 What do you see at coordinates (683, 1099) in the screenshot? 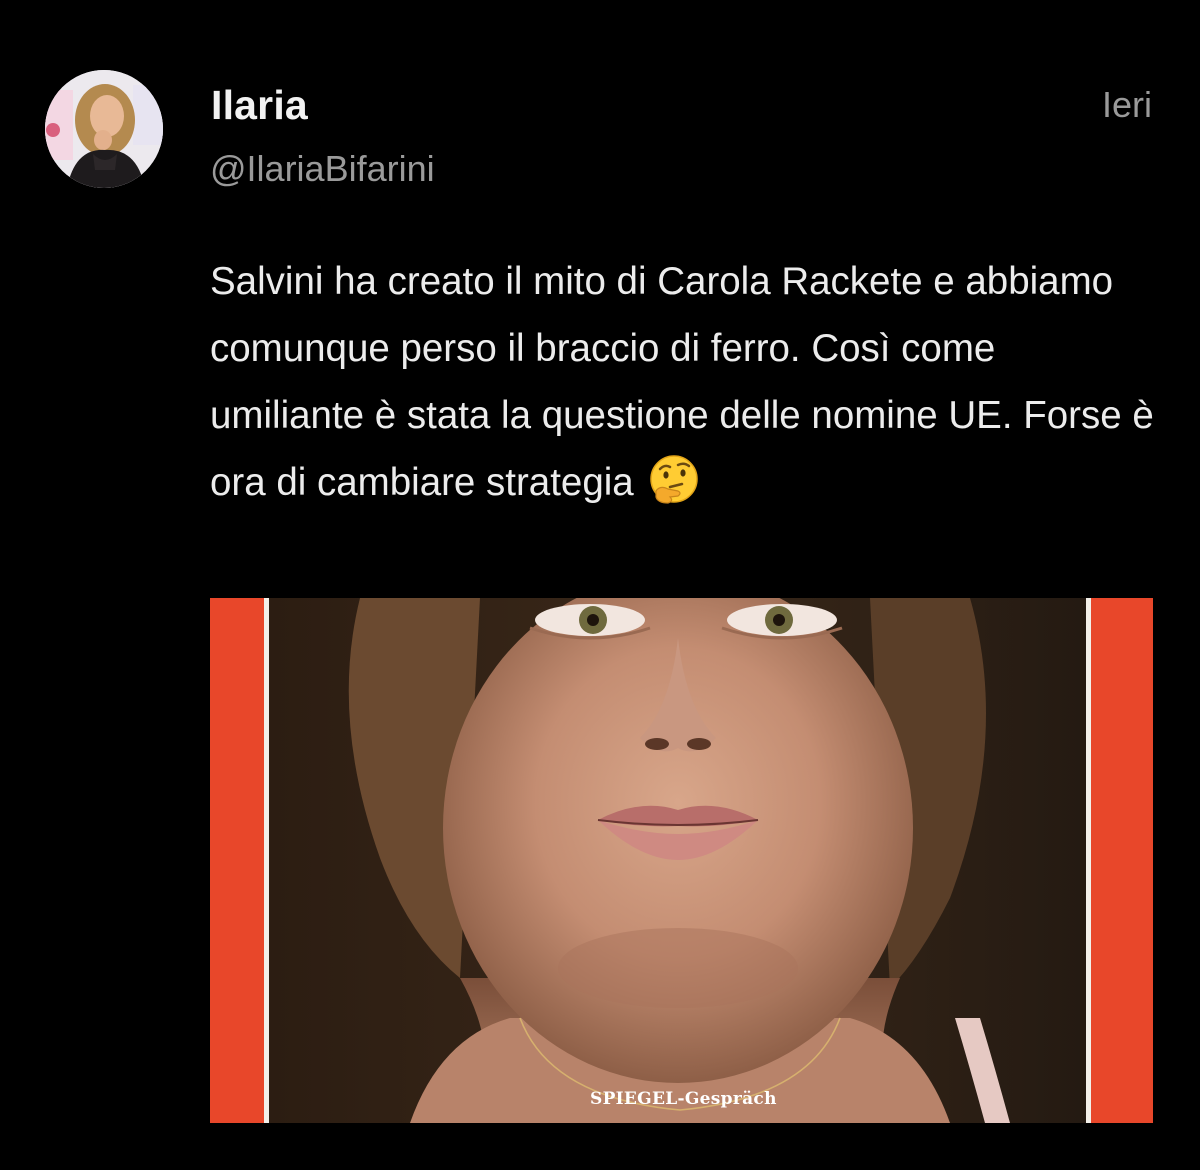
I see `magazine-caption: SPIEGEL-Gespräch` at bounding box center [683, 1099].